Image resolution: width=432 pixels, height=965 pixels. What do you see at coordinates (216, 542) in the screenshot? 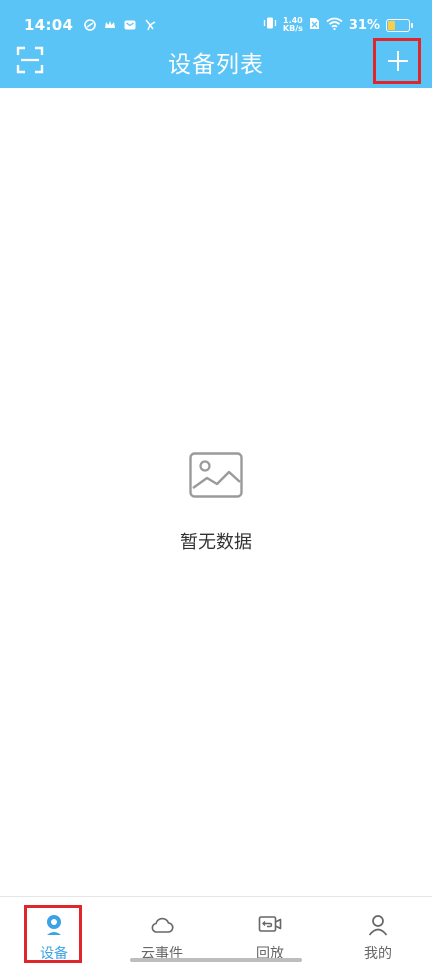
I see `empty-state-text: 暂无数据` at bounding box center [216, 542].